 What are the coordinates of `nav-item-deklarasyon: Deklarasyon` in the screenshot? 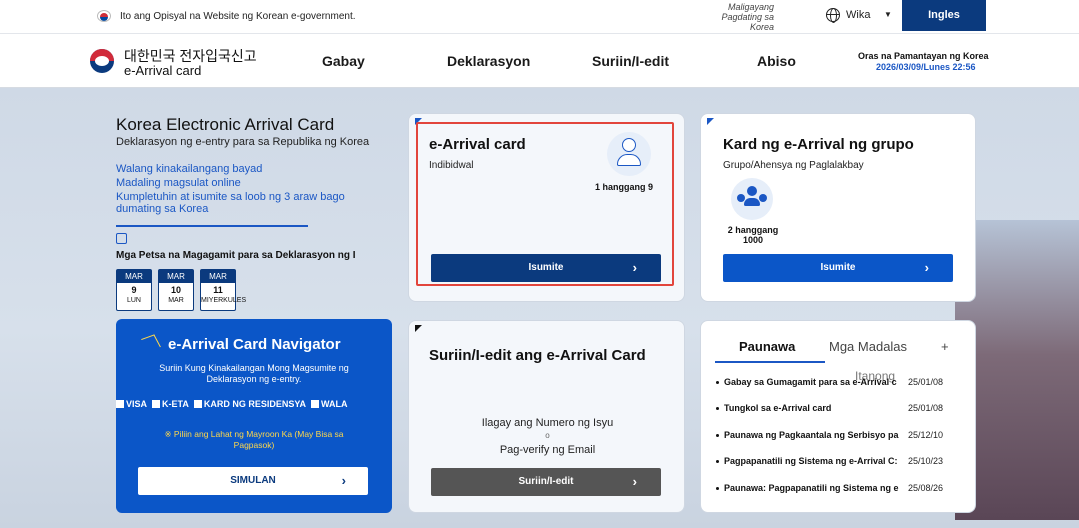 It's located at (488, 61).